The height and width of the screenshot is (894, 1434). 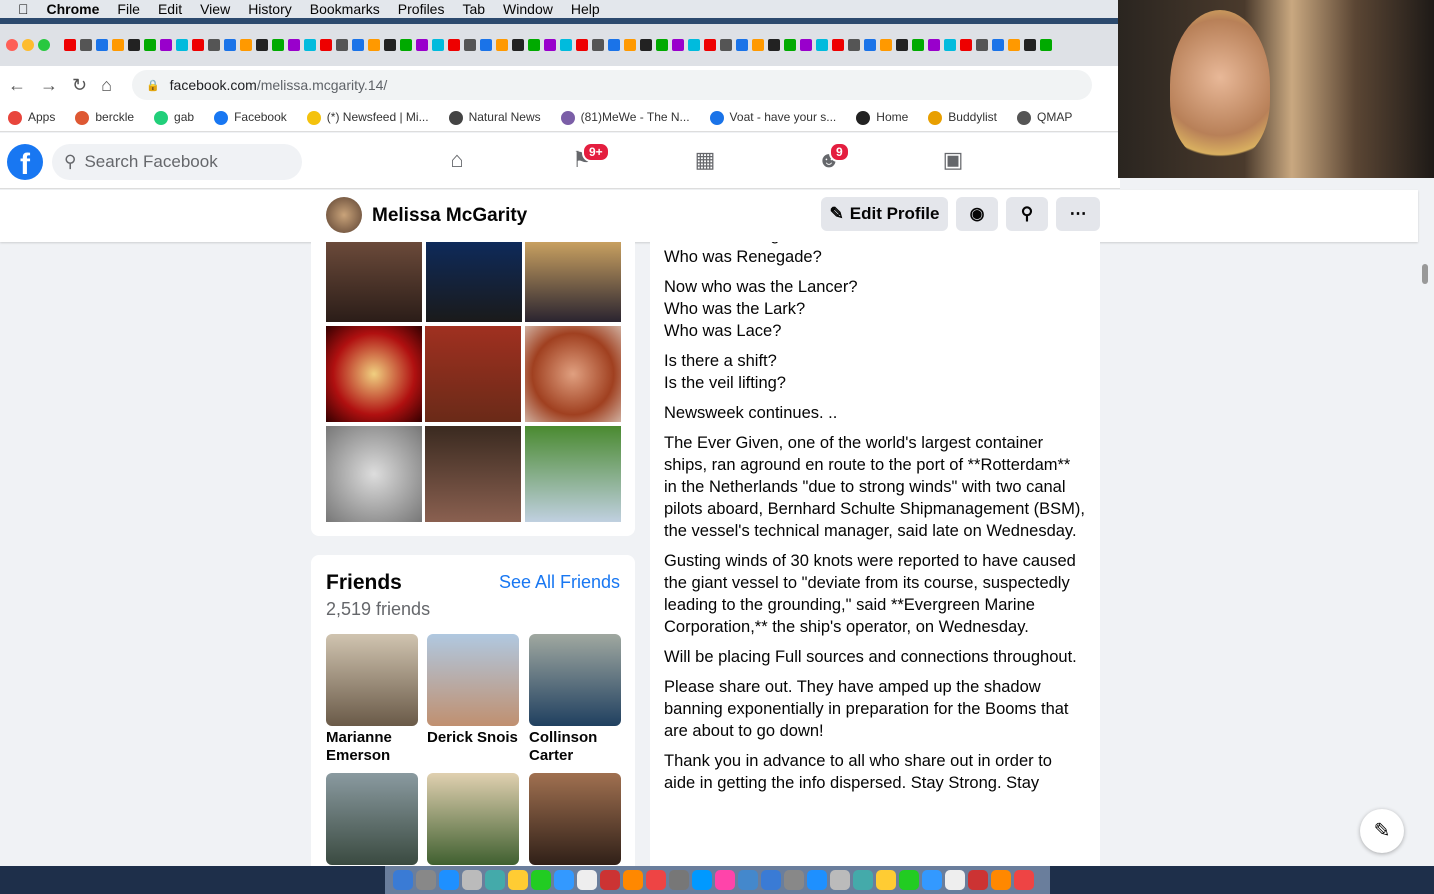 I want to click on profile-name: Melissa McGarity, so click(x=449, y=216).